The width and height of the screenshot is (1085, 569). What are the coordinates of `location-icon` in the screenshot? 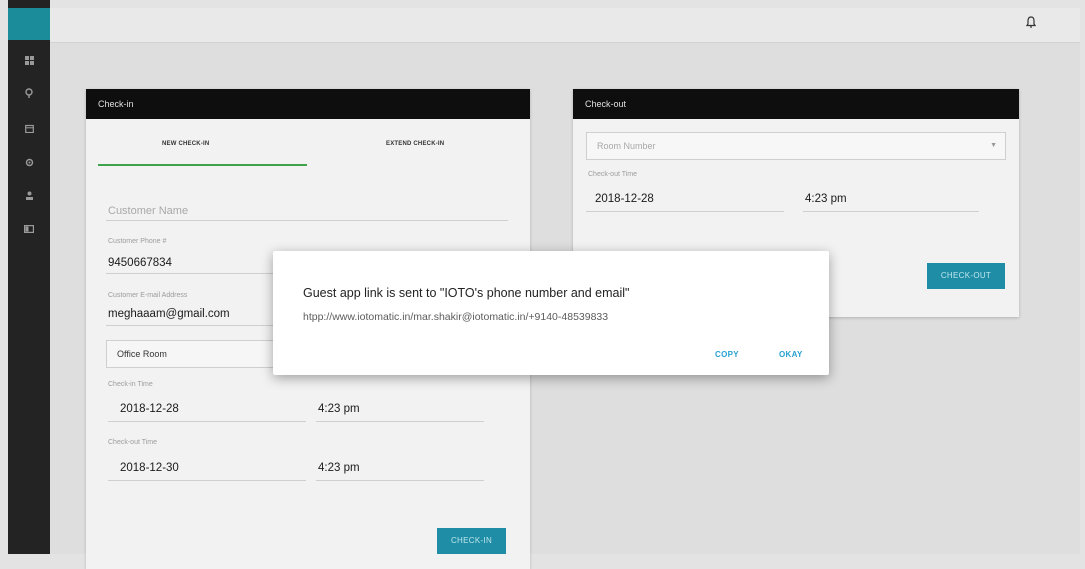 It's located at (29, 93).